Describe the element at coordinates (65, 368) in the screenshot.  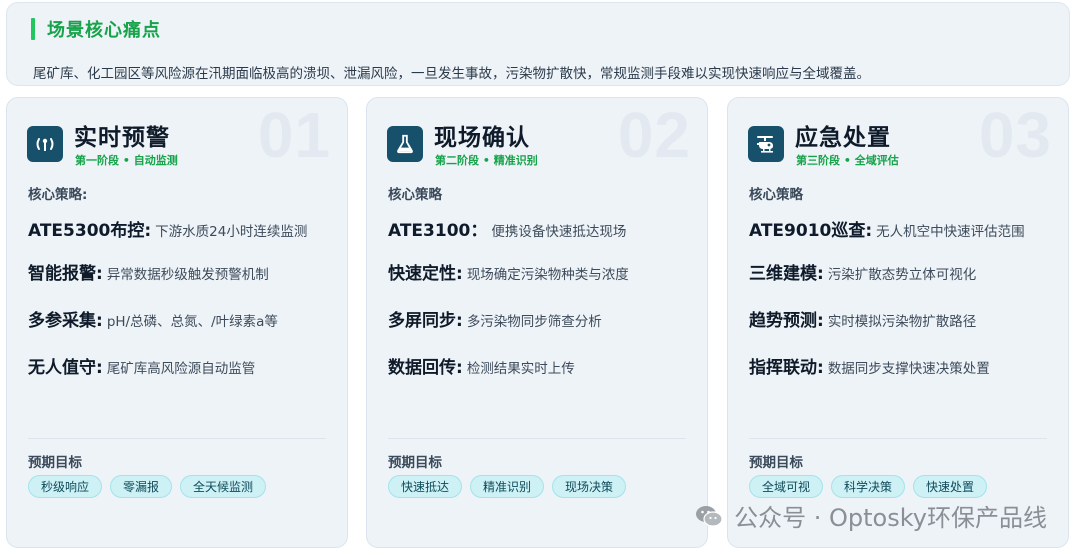
I see `strategy-item-key: 无人值守:` at that location.